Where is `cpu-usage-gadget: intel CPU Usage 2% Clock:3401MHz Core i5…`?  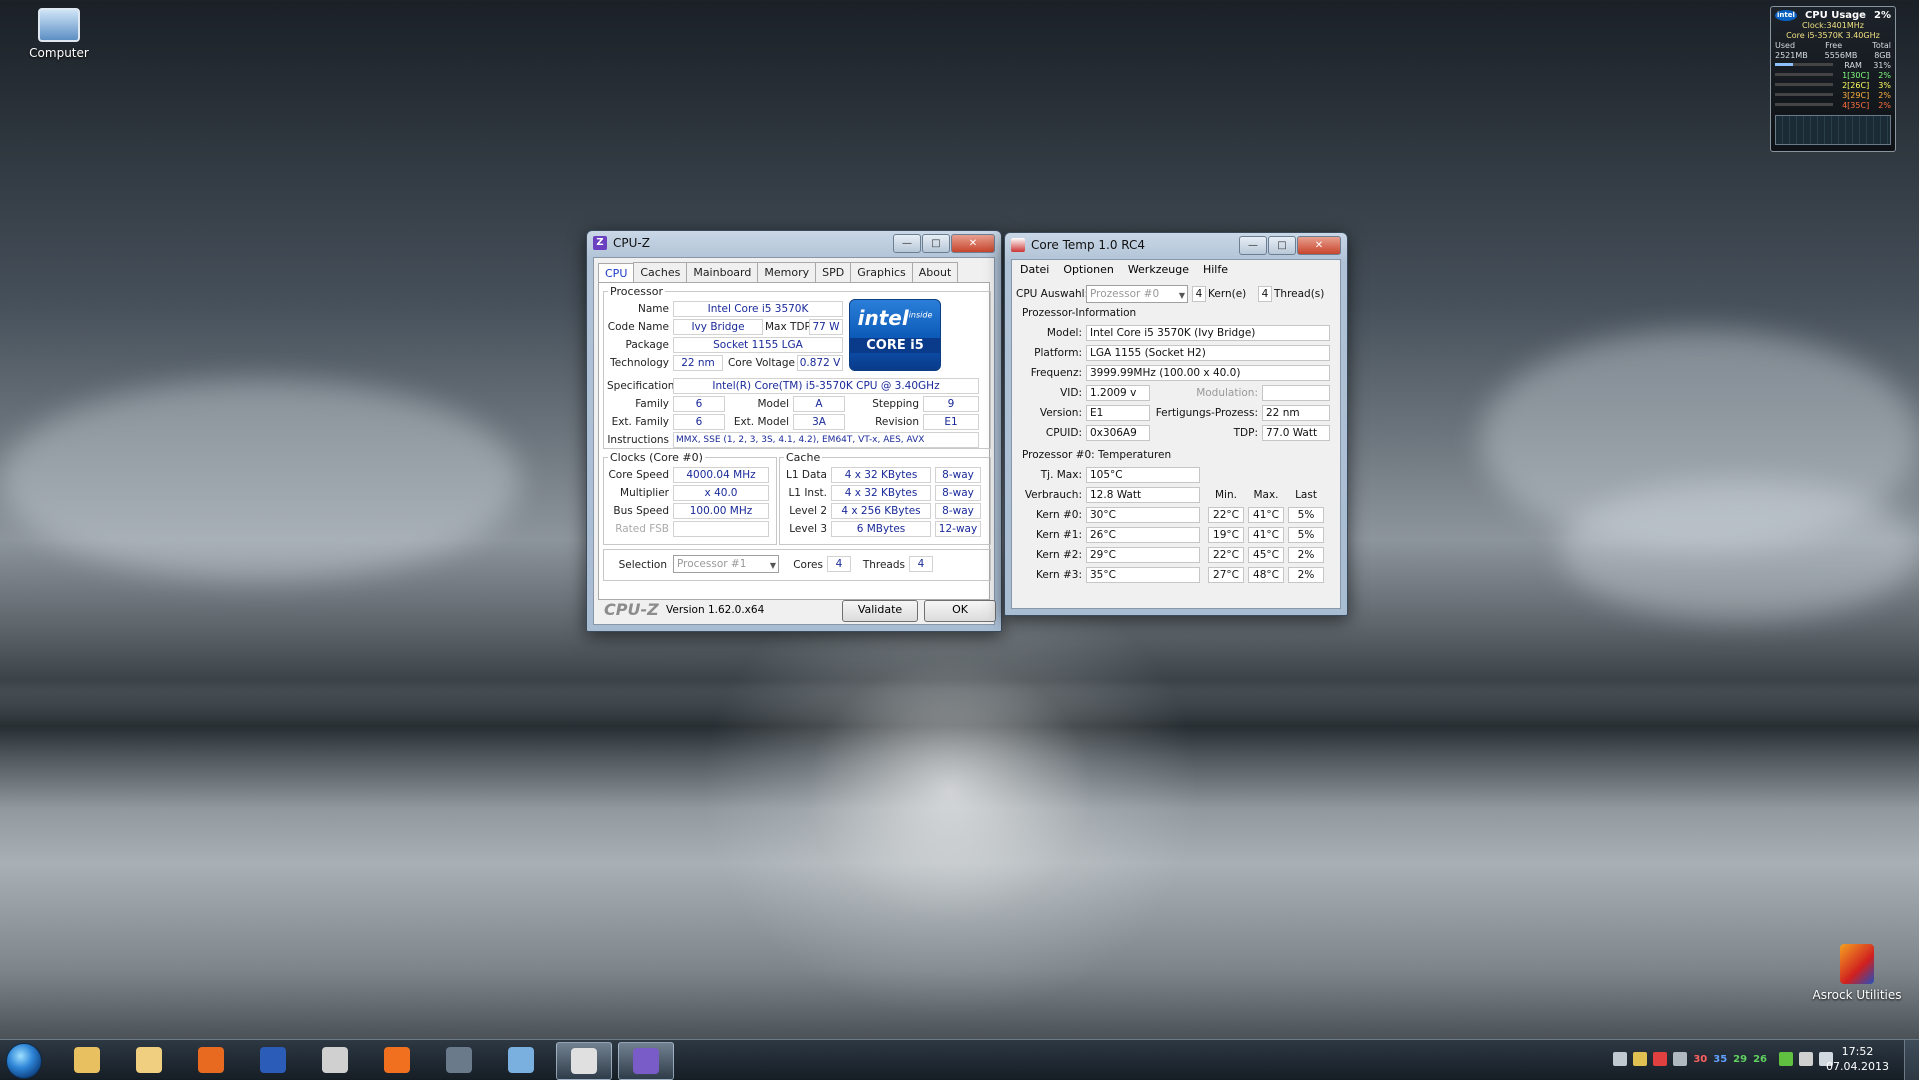
cpu-usage-gadget: intel CPU Usage 2% Clock:3401MHz Core i5… is located at coordinates (1833, 79).